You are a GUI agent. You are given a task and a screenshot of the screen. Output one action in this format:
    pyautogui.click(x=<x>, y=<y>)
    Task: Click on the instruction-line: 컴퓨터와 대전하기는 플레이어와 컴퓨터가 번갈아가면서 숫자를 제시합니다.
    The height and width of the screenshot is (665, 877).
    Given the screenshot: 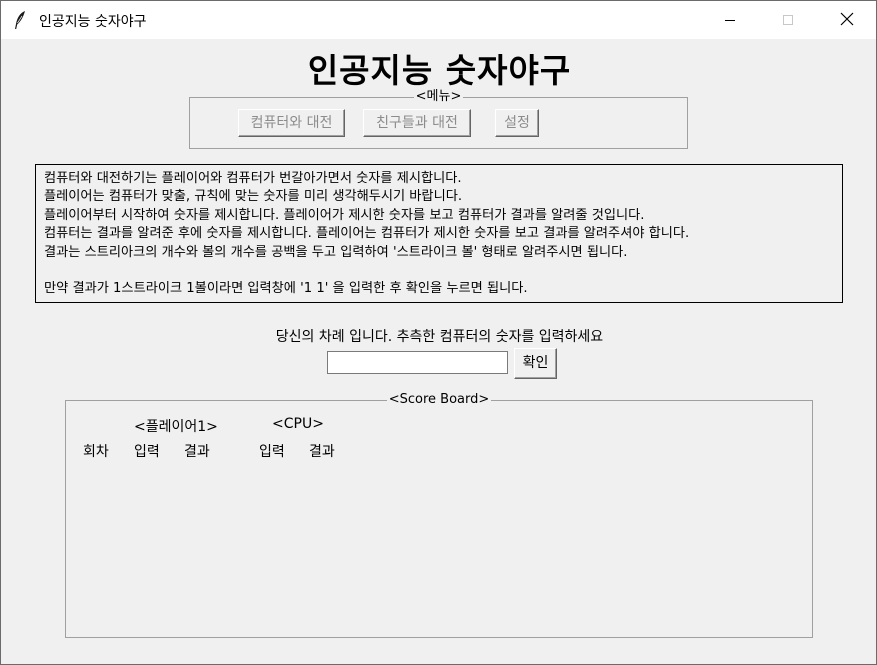 What is the action you would take?
    pyautogui.click(x=253, y=178)
    